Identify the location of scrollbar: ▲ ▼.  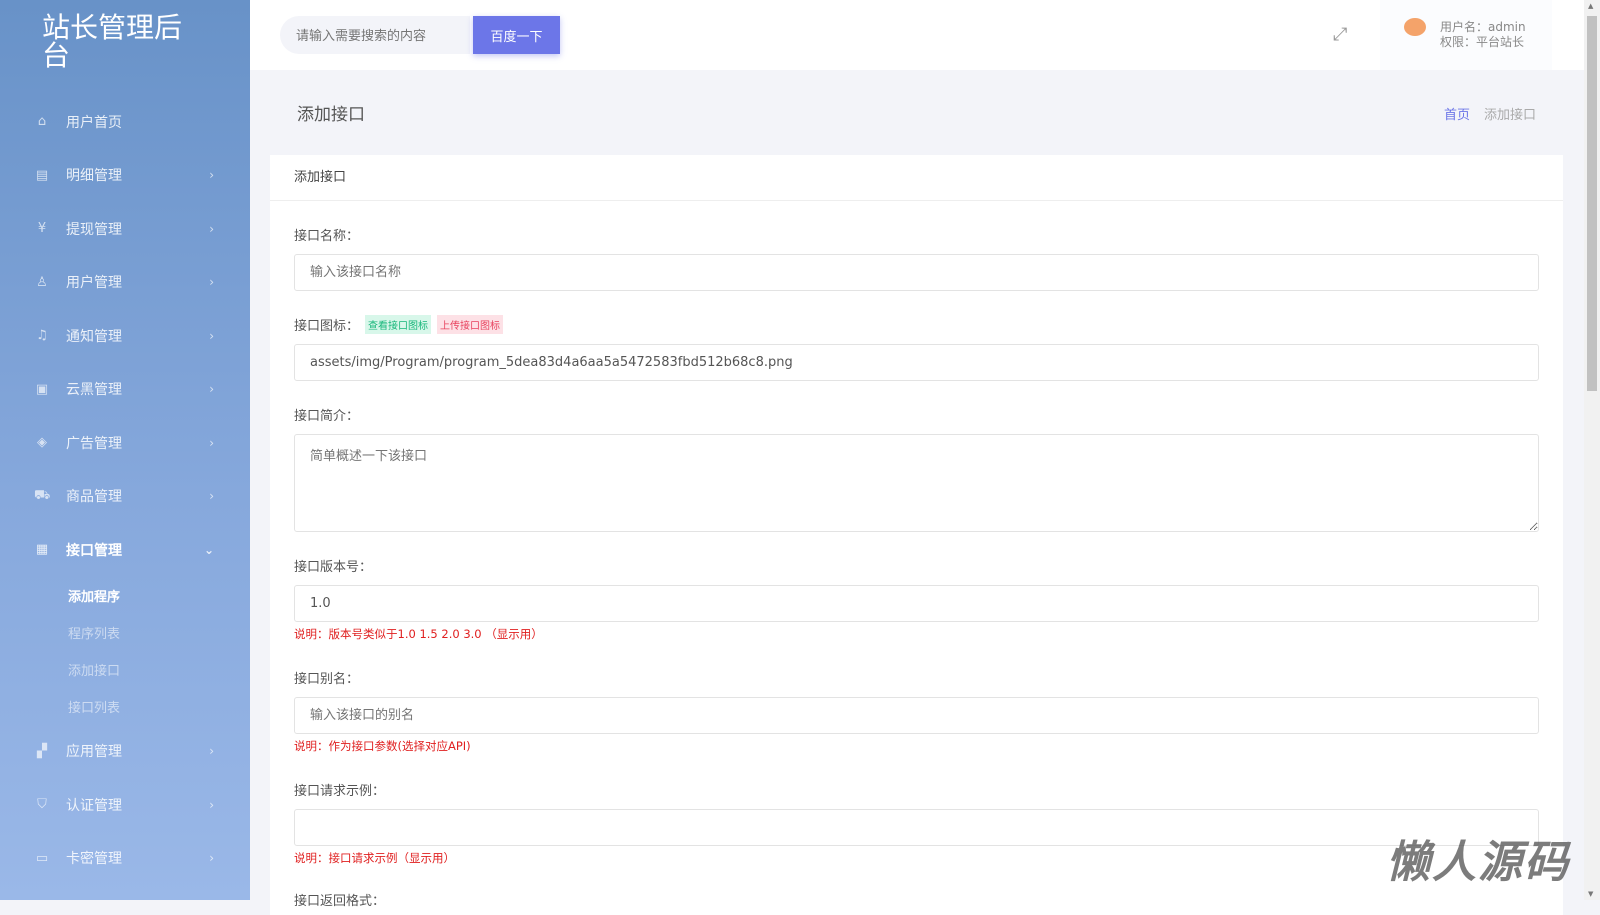
(1592, 450).